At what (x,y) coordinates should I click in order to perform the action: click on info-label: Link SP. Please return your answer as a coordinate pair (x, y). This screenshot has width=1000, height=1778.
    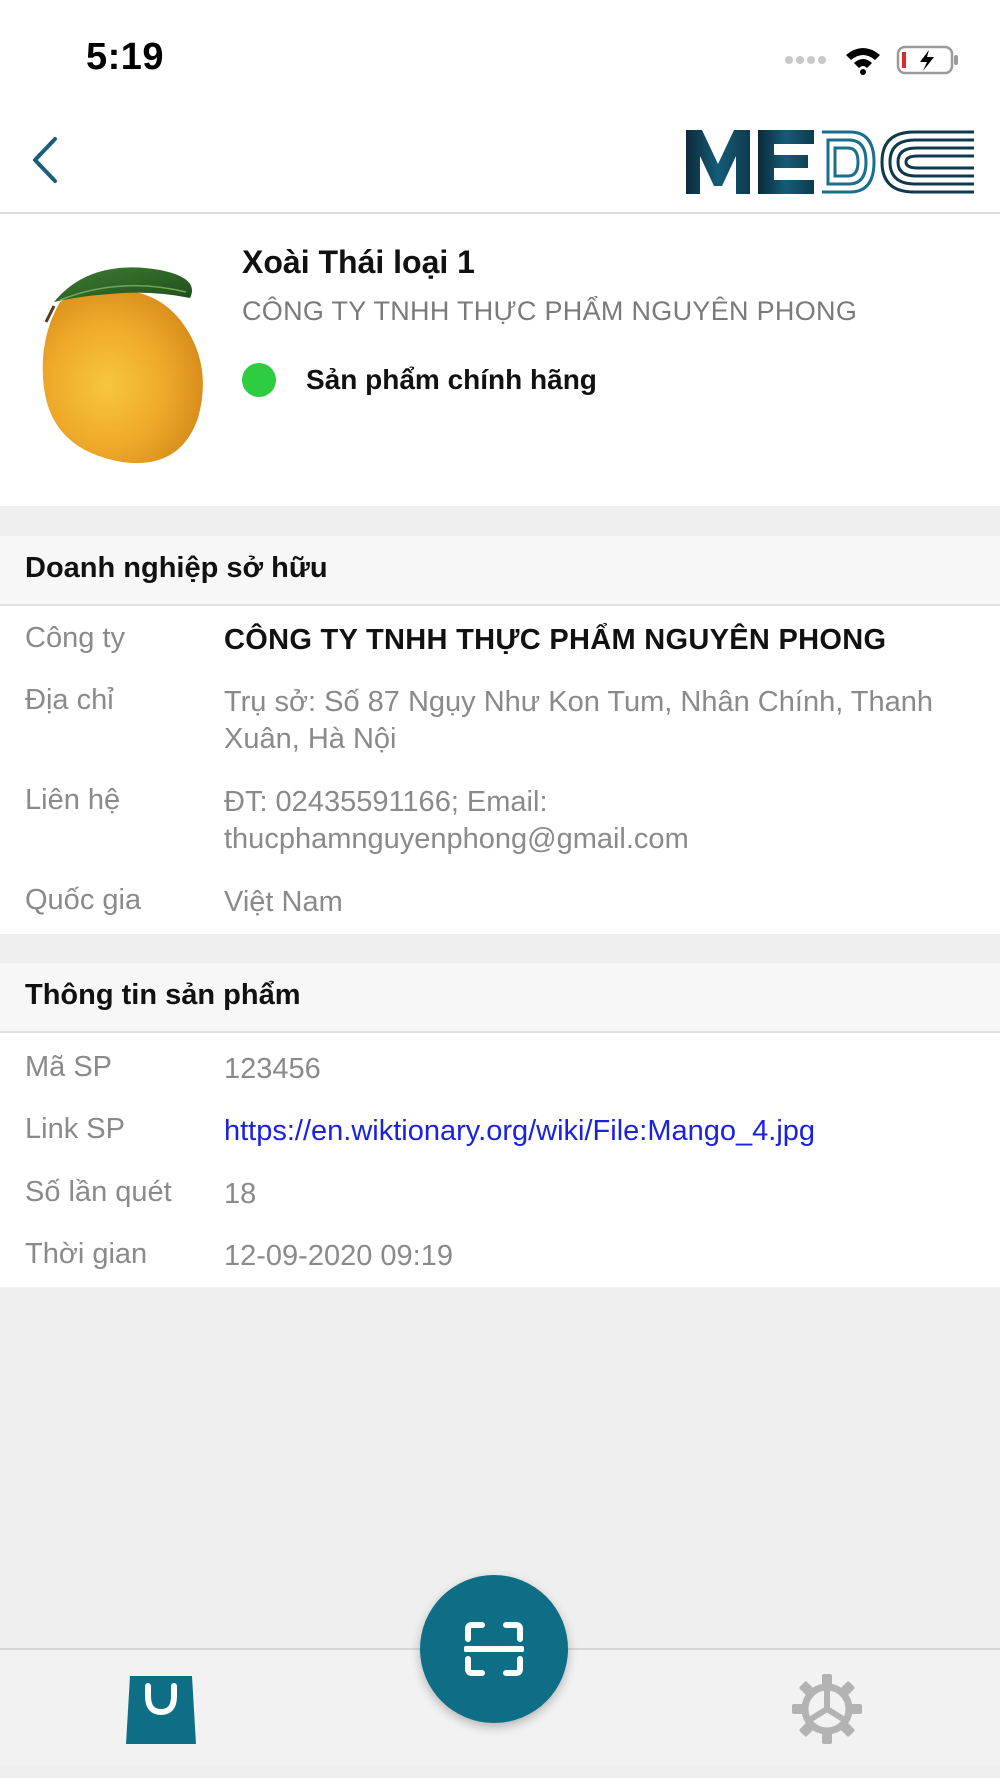
    Looking at the image, I should click on (75, 1129).